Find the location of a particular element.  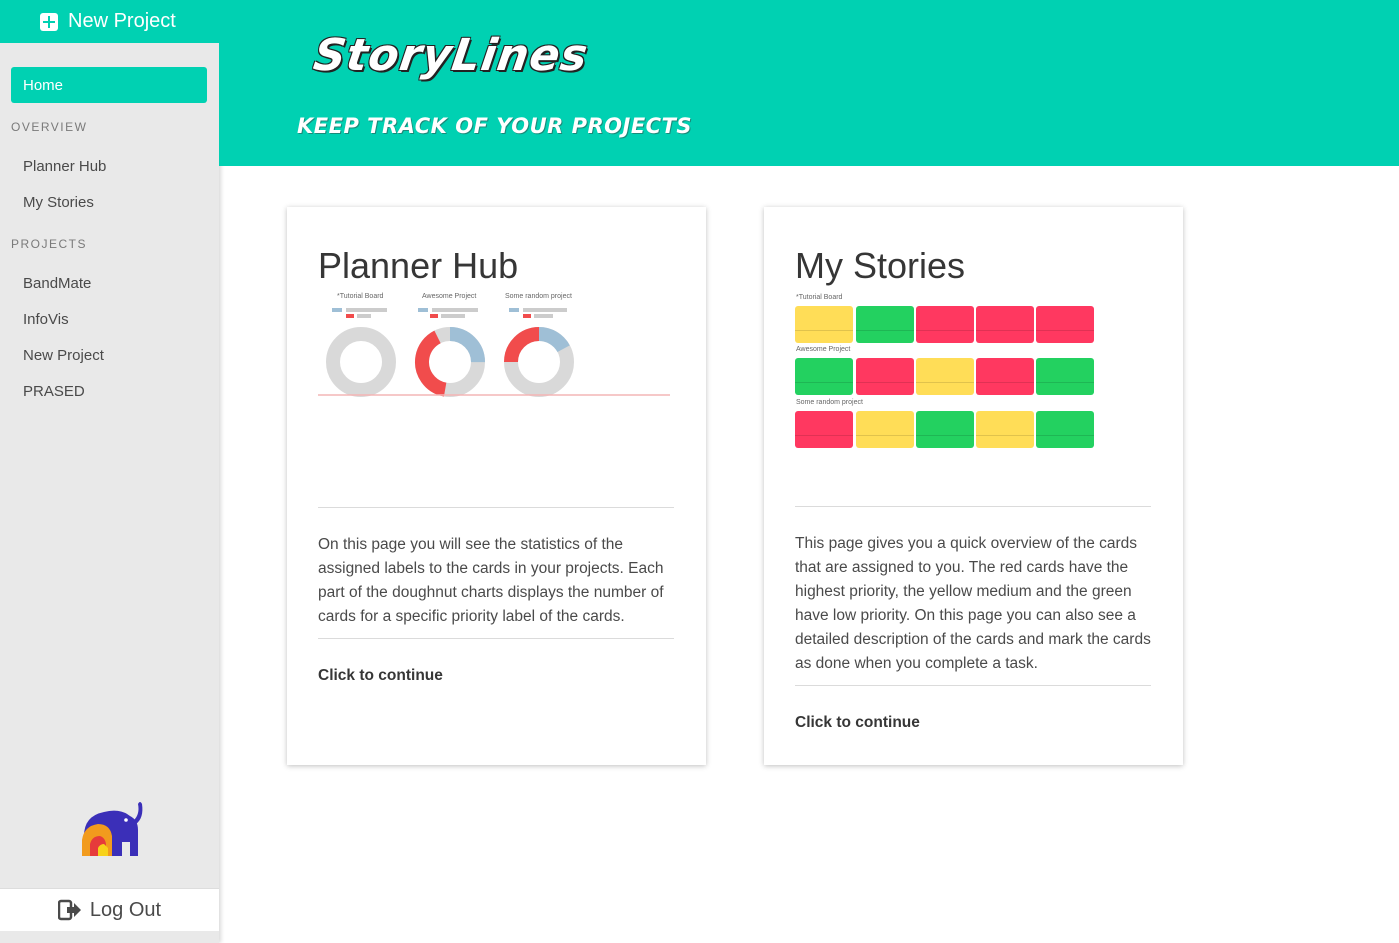

logout-button: Log Out is located at coordinates (109, 909).